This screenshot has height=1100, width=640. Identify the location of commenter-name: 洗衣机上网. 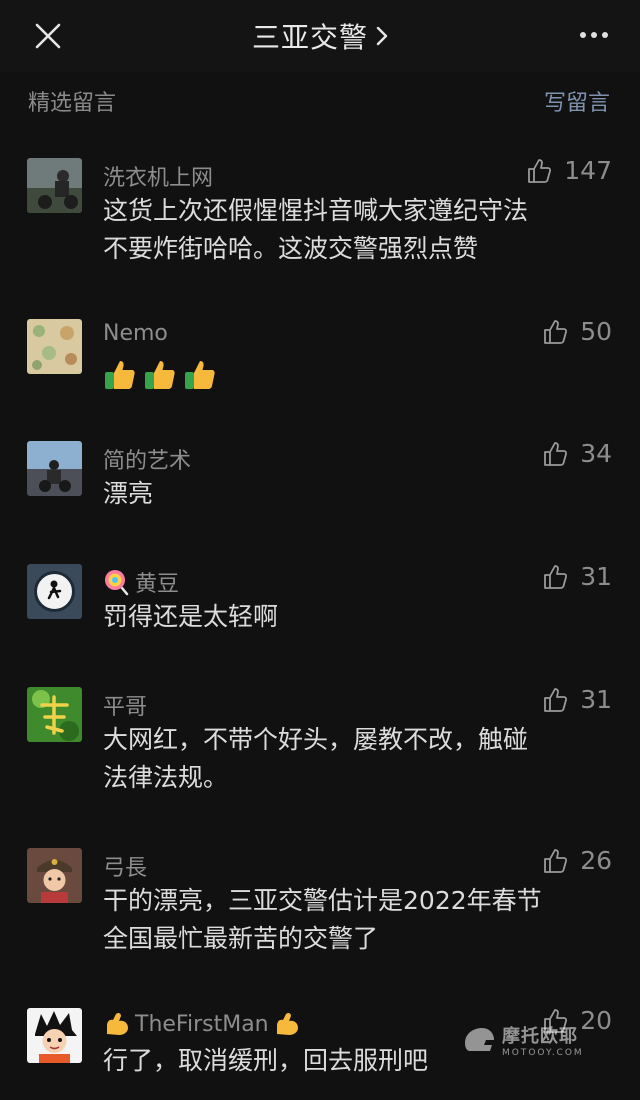
(158, 176).